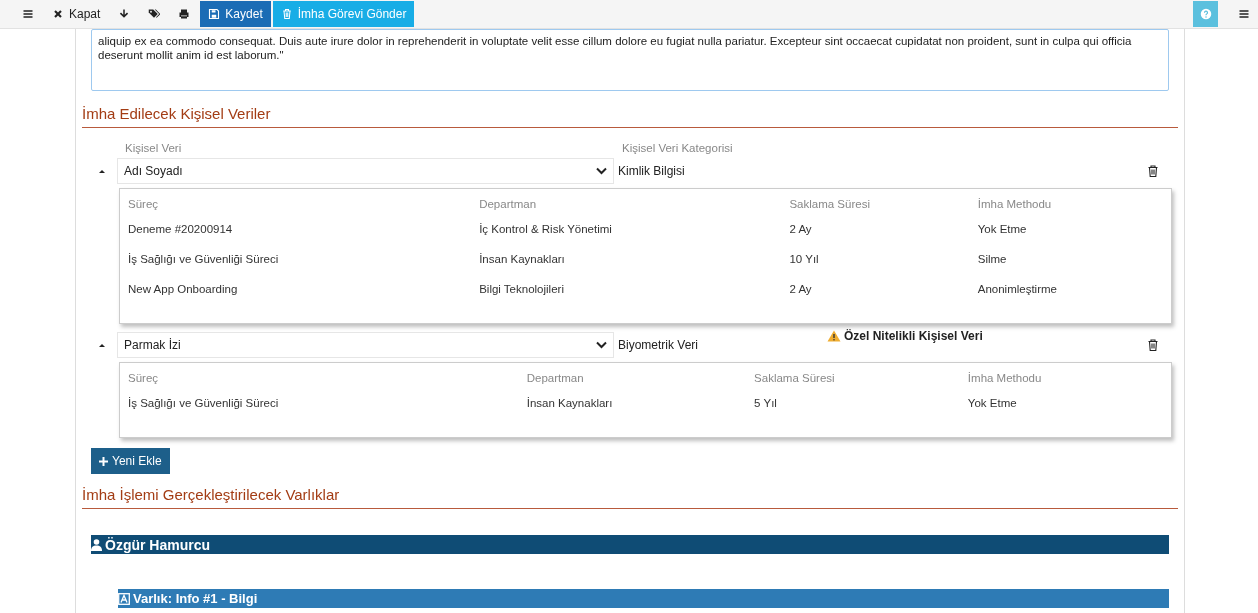 The height and width of the screenshot is (613, 1258). What do you see at coordinates (630, 491) in the screenshot?
I see `section-title: İmha İşlemi Gerçekleştirilecek Varlıklar` at bounding box center [630, 491].